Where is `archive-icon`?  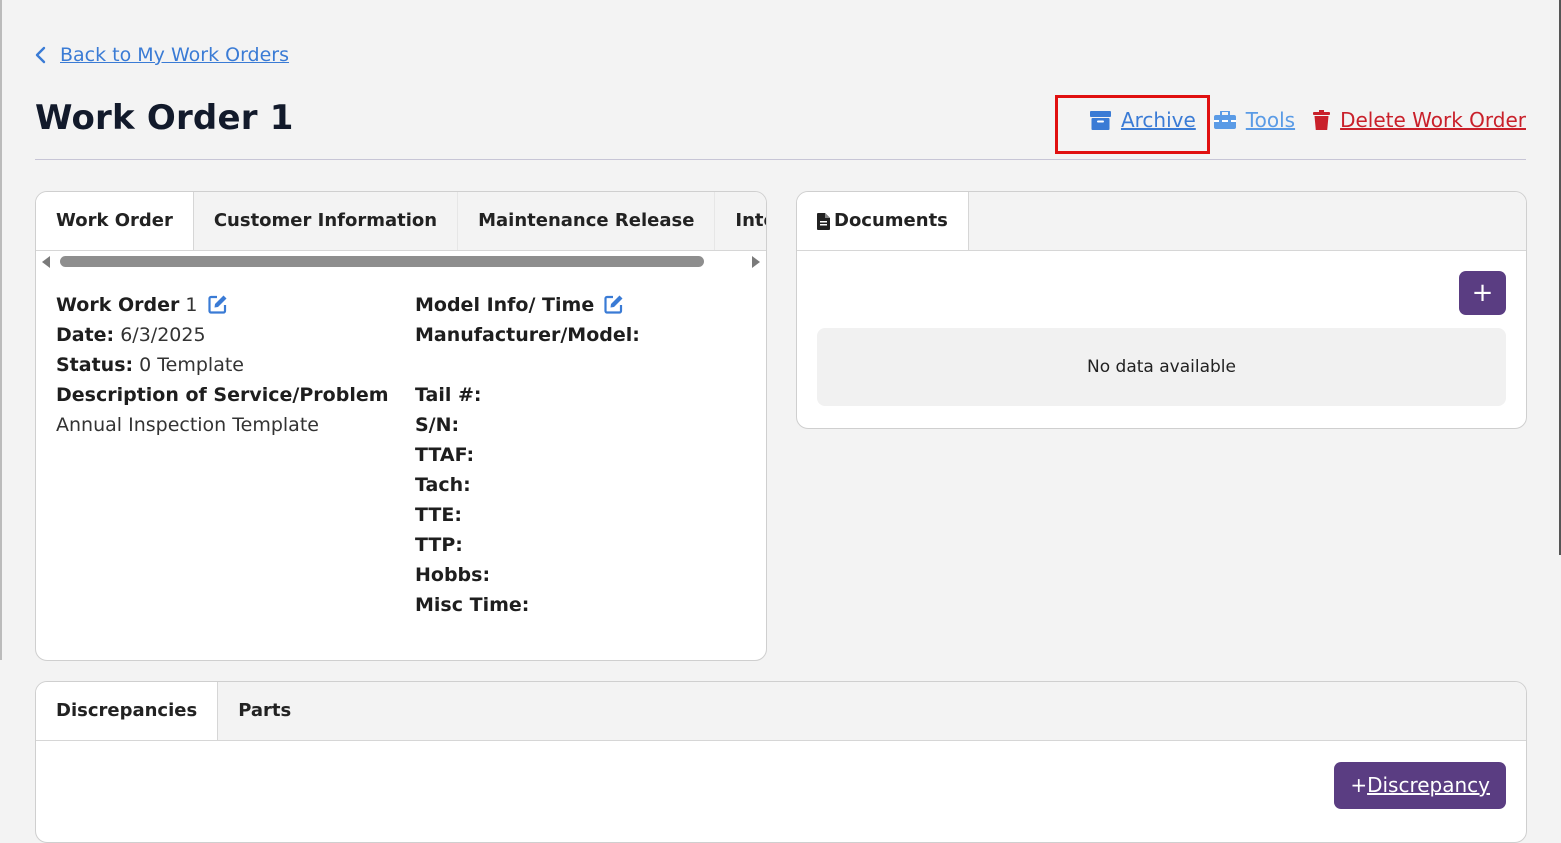
archive-icon is located at coordinates (1100, 120).